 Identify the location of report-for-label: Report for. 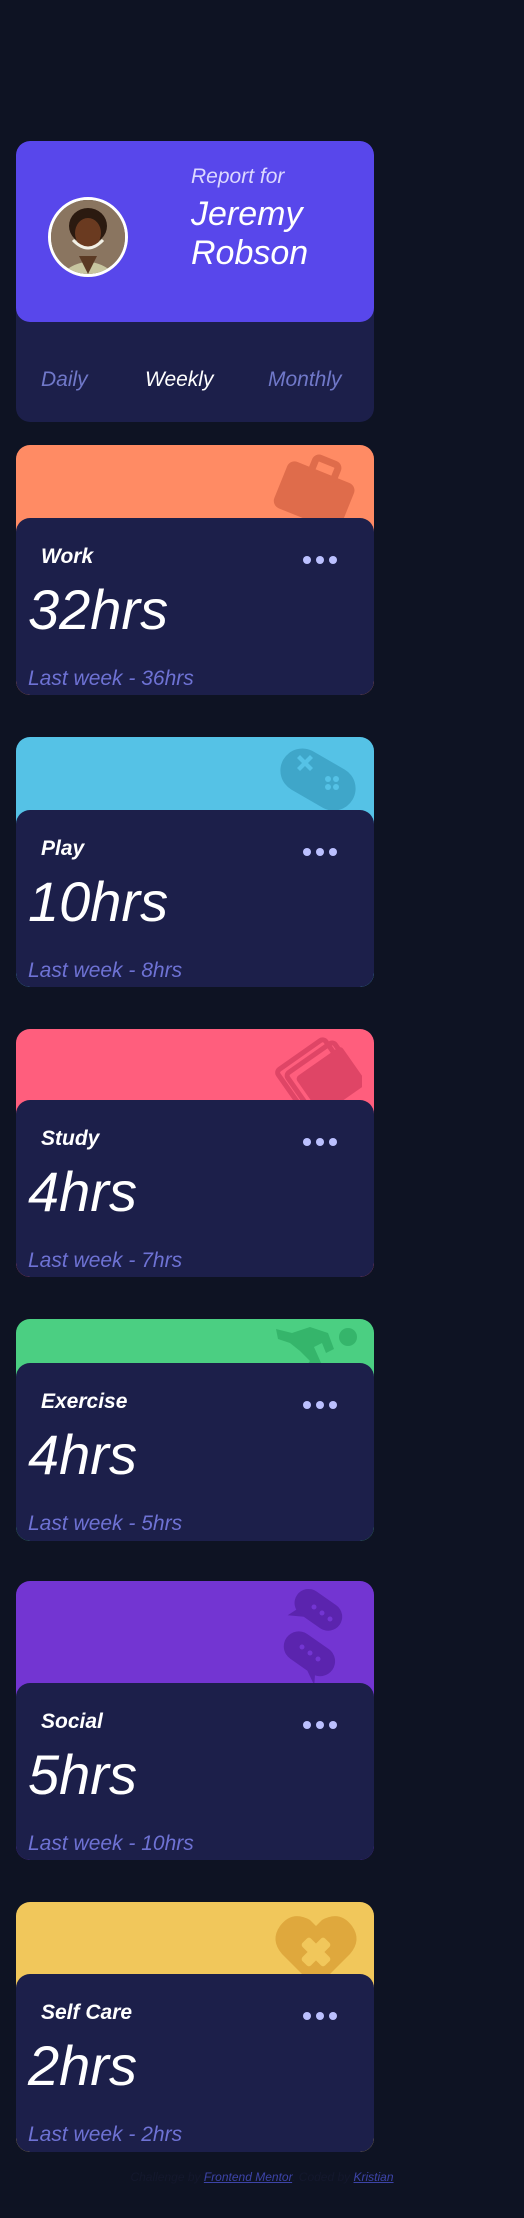
(238, 176).